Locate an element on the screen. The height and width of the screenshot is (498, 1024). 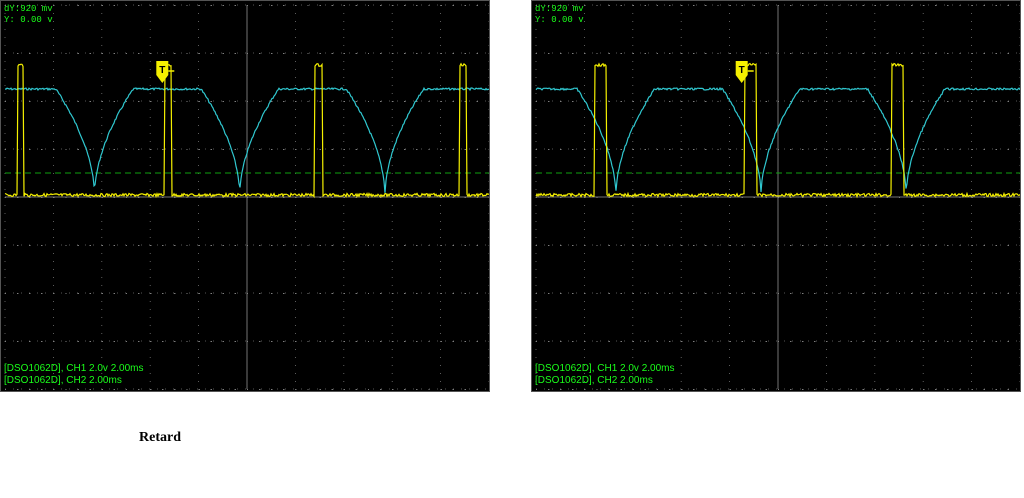
caption-text: Retard is located at coordinates (160, 437).